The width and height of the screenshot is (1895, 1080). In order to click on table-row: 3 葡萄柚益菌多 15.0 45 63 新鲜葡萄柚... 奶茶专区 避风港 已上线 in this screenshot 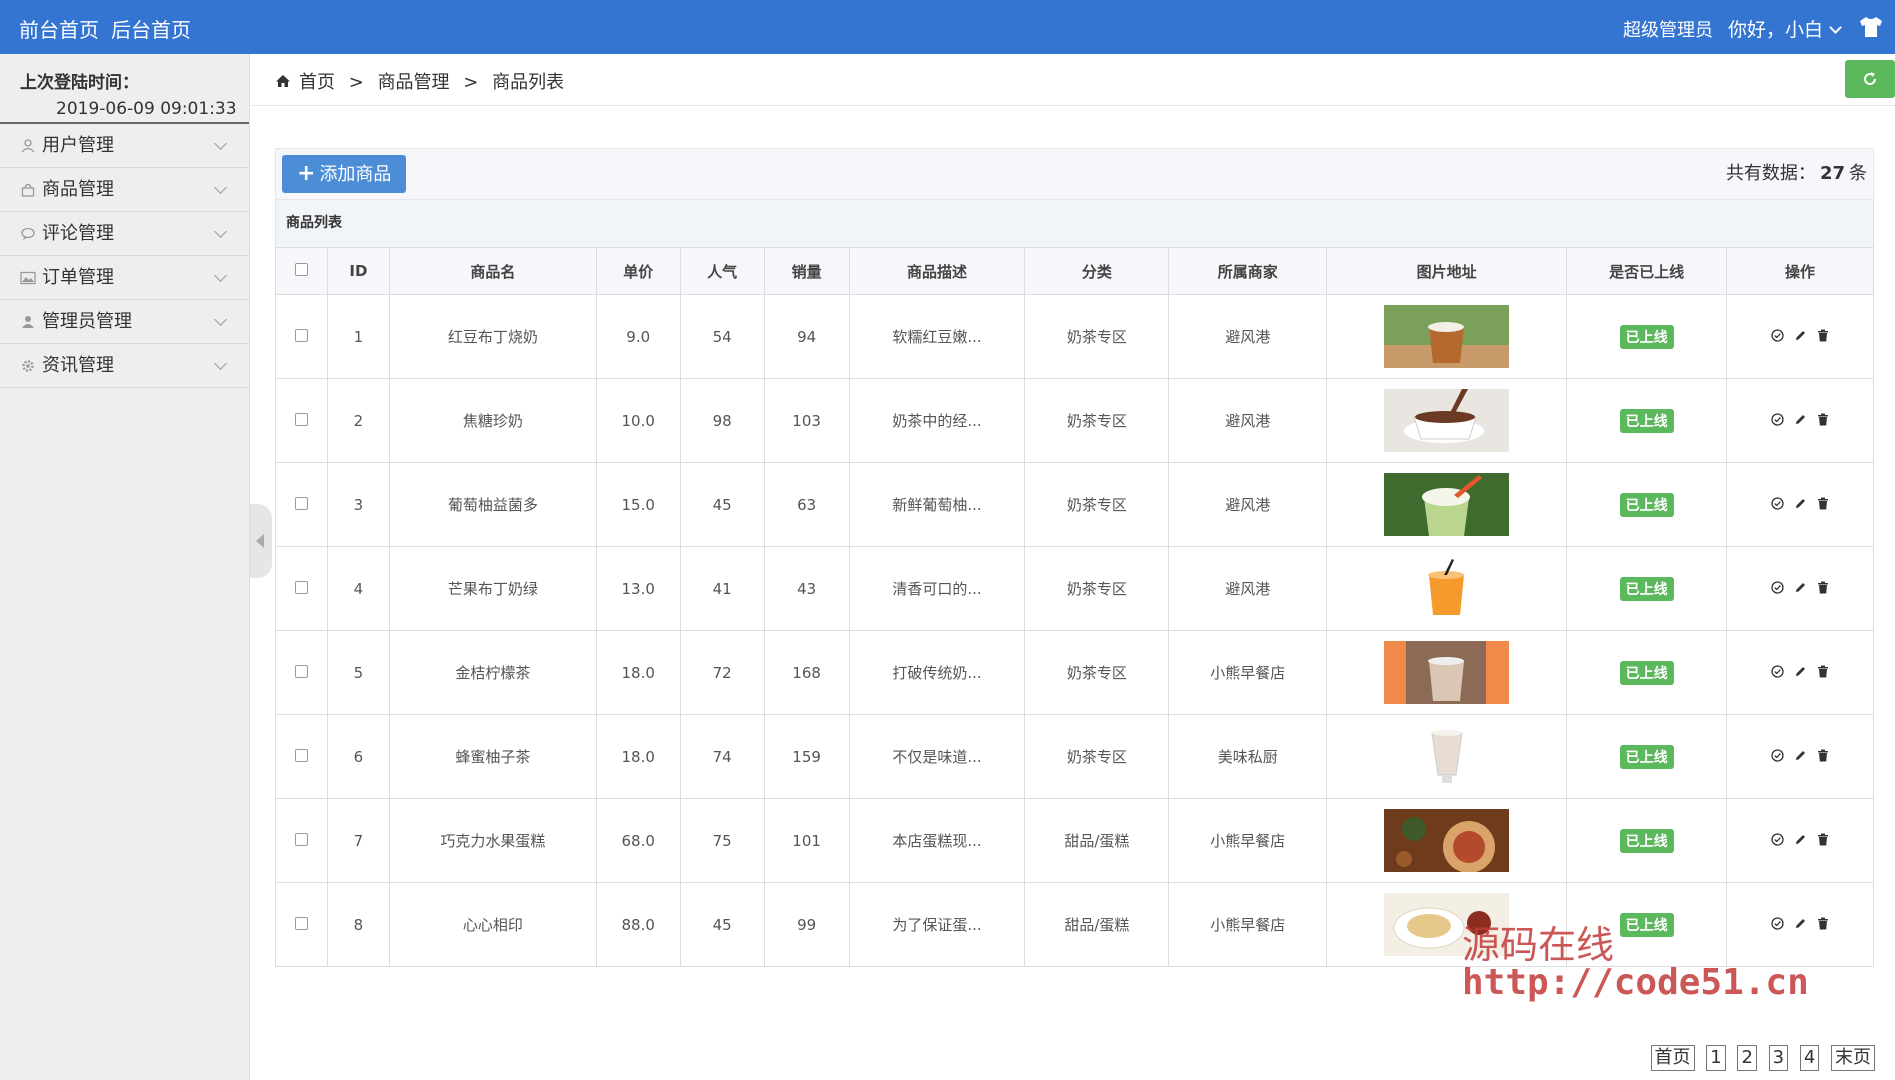, I will do `click(1074, 504)`.